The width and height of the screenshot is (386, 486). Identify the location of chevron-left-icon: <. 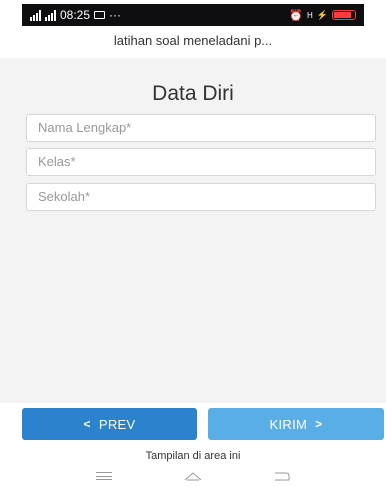
(87, 424).